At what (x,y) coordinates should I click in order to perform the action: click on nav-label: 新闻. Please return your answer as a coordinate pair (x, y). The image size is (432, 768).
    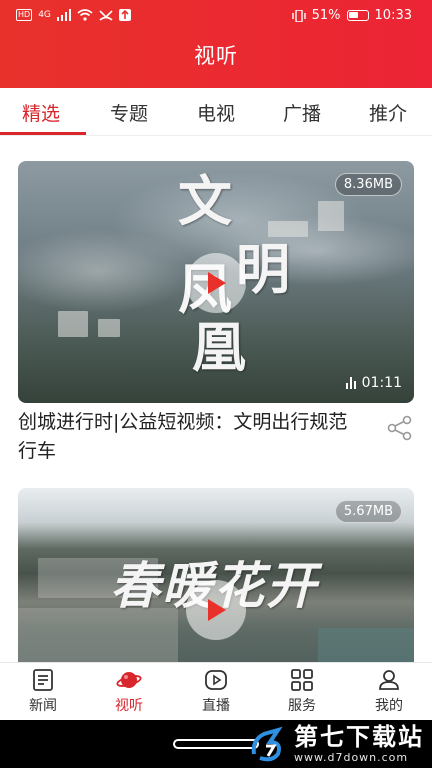
    Looking at the image, I should click on (43, 706).